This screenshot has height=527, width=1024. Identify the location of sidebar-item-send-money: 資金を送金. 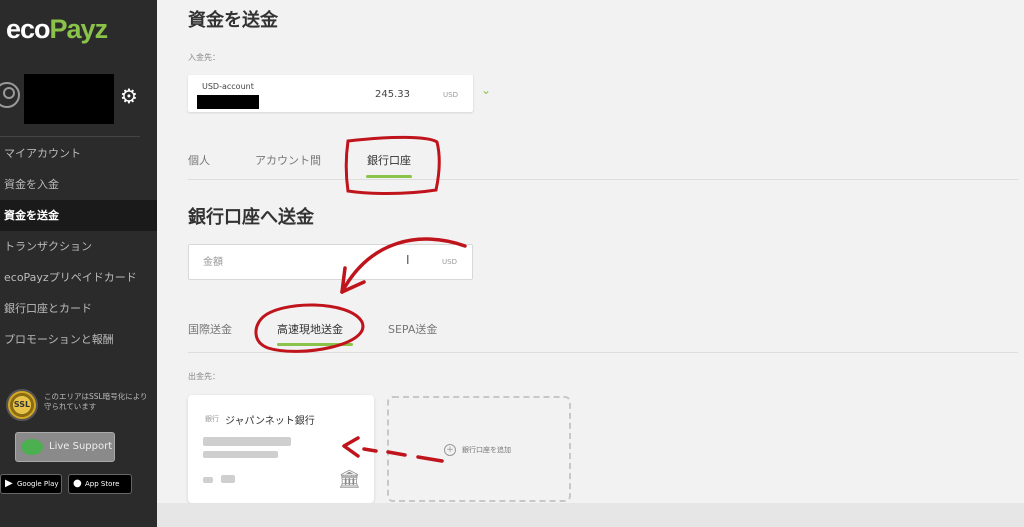
(78, 215).